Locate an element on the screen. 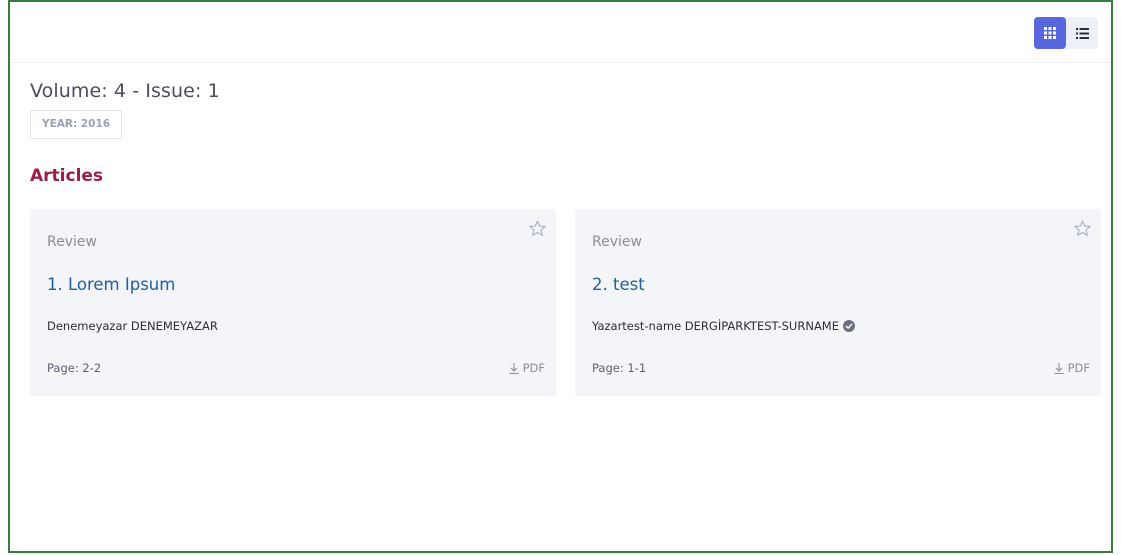 The width and height of the screenshot is (1121, 555). view-toggle is located at coordinates (1066, 33).